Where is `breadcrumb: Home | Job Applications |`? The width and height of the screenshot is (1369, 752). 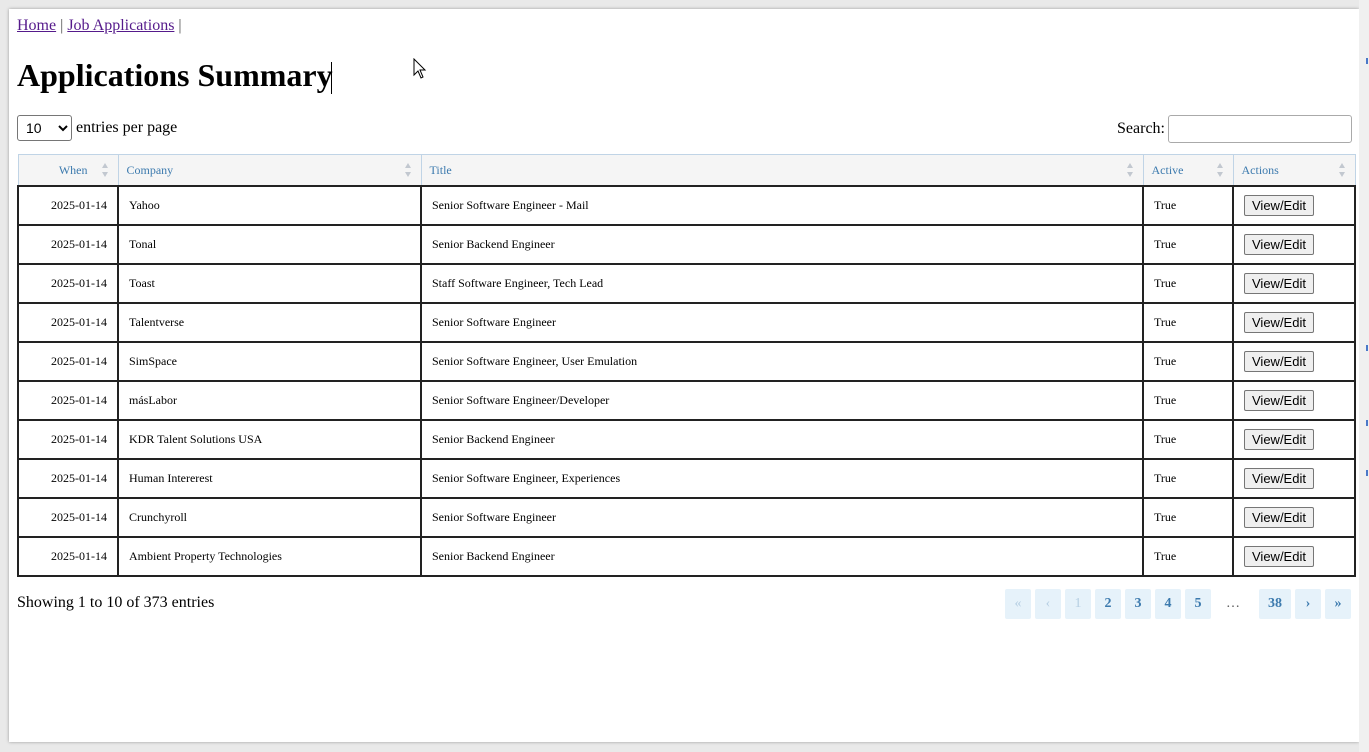
breadcrumb: Home | Job Applications | is located at coordinates (99, 26).